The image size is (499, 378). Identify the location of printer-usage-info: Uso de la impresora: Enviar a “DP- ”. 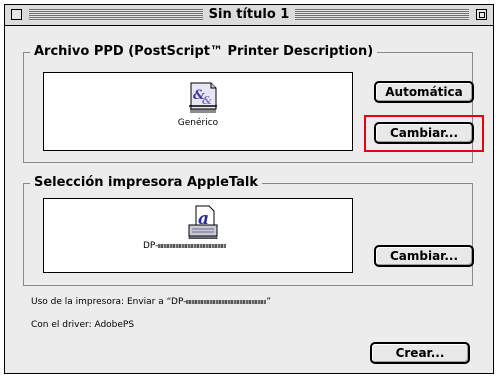
(151, 302).